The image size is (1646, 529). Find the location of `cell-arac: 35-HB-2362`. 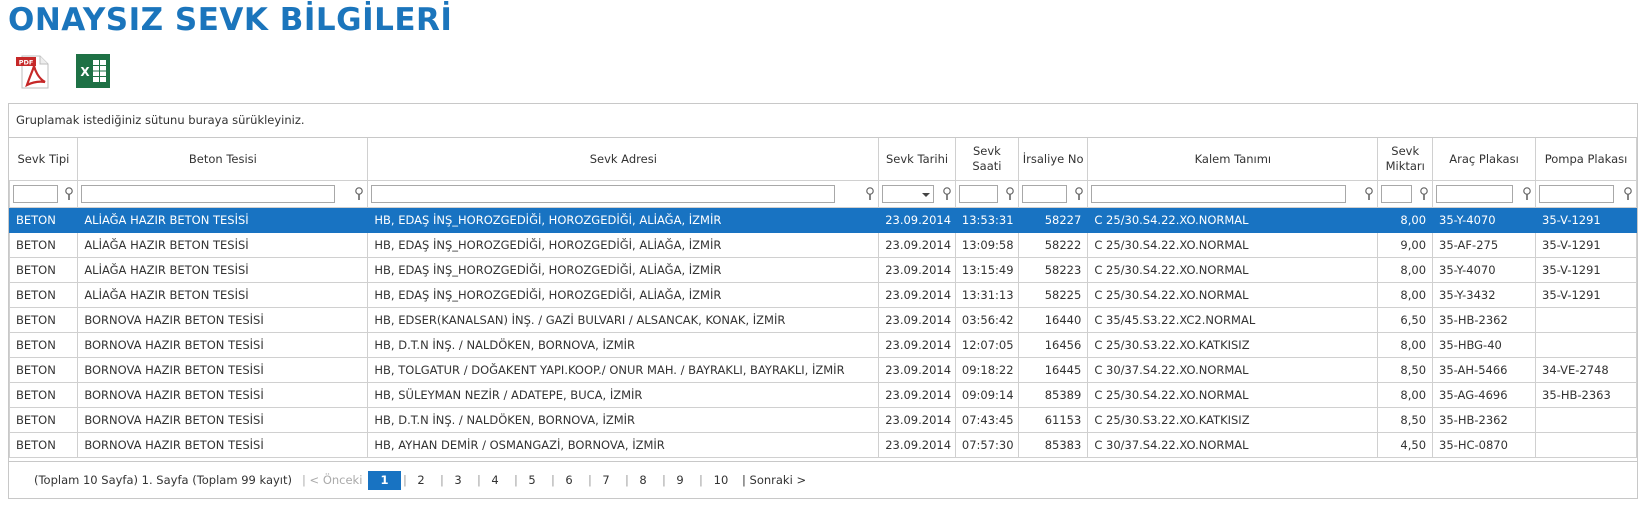

cell-arac: 35-HB-2362 is located at coordinates (1484, 320).